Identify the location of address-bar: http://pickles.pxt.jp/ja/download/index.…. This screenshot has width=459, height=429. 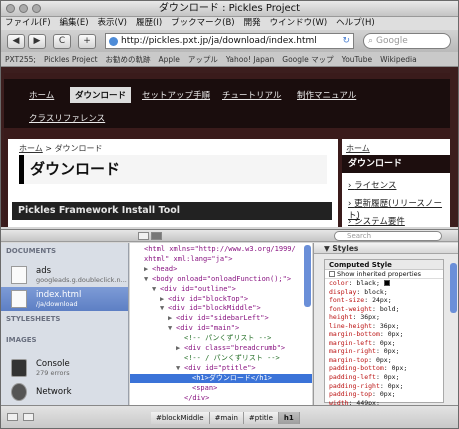
(229, 41).